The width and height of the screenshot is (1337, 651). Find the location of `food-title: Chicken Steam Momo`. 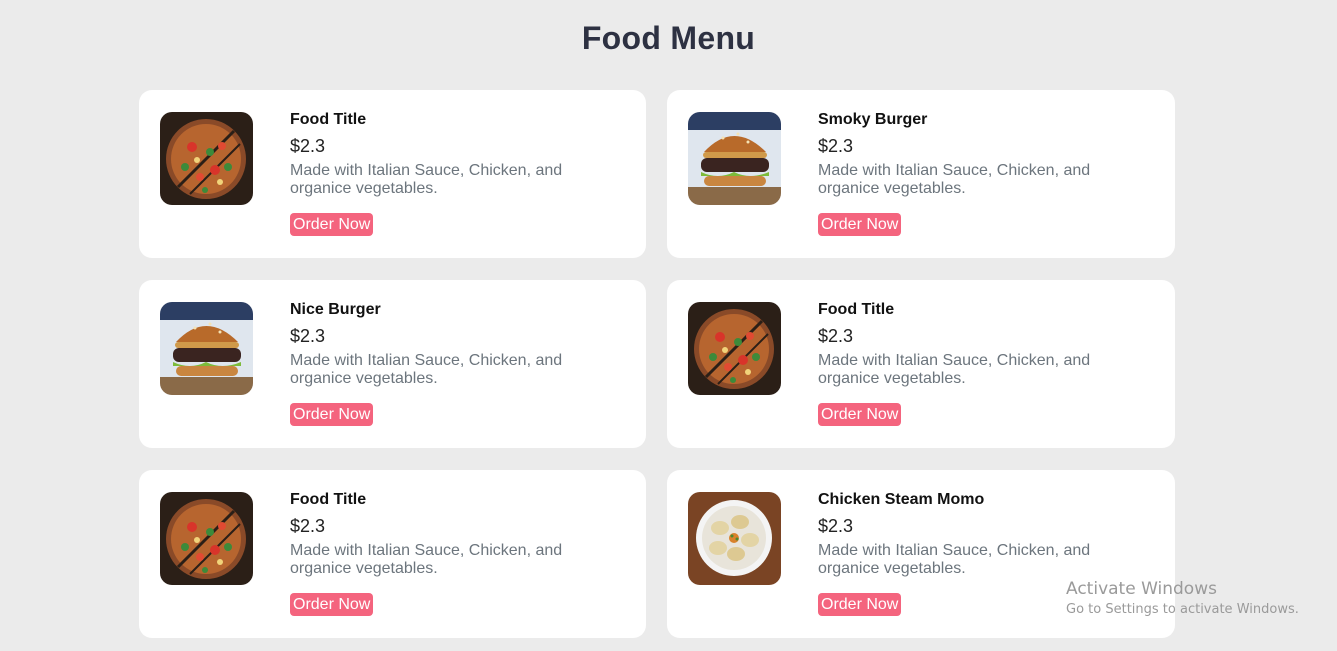

food-title: Chicken Steam Momo is located at coordinates (901, 499).